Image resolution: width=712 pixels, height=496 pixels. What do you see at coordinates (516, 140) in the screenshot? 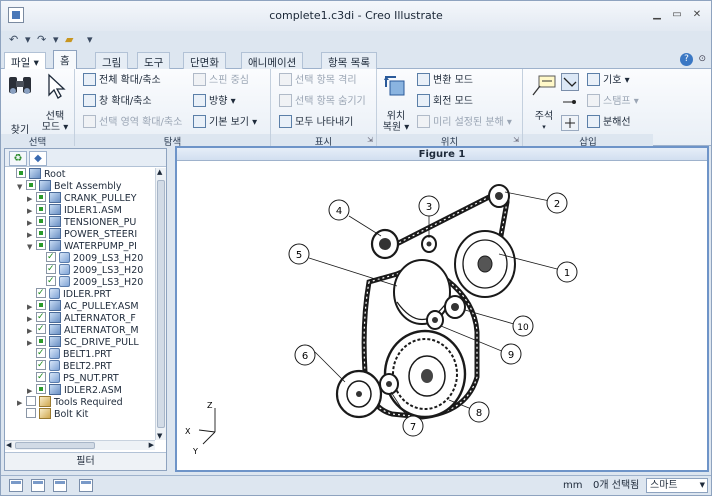
I see `position-launcher-icon: ⇲` at bounding box center [516, 140].